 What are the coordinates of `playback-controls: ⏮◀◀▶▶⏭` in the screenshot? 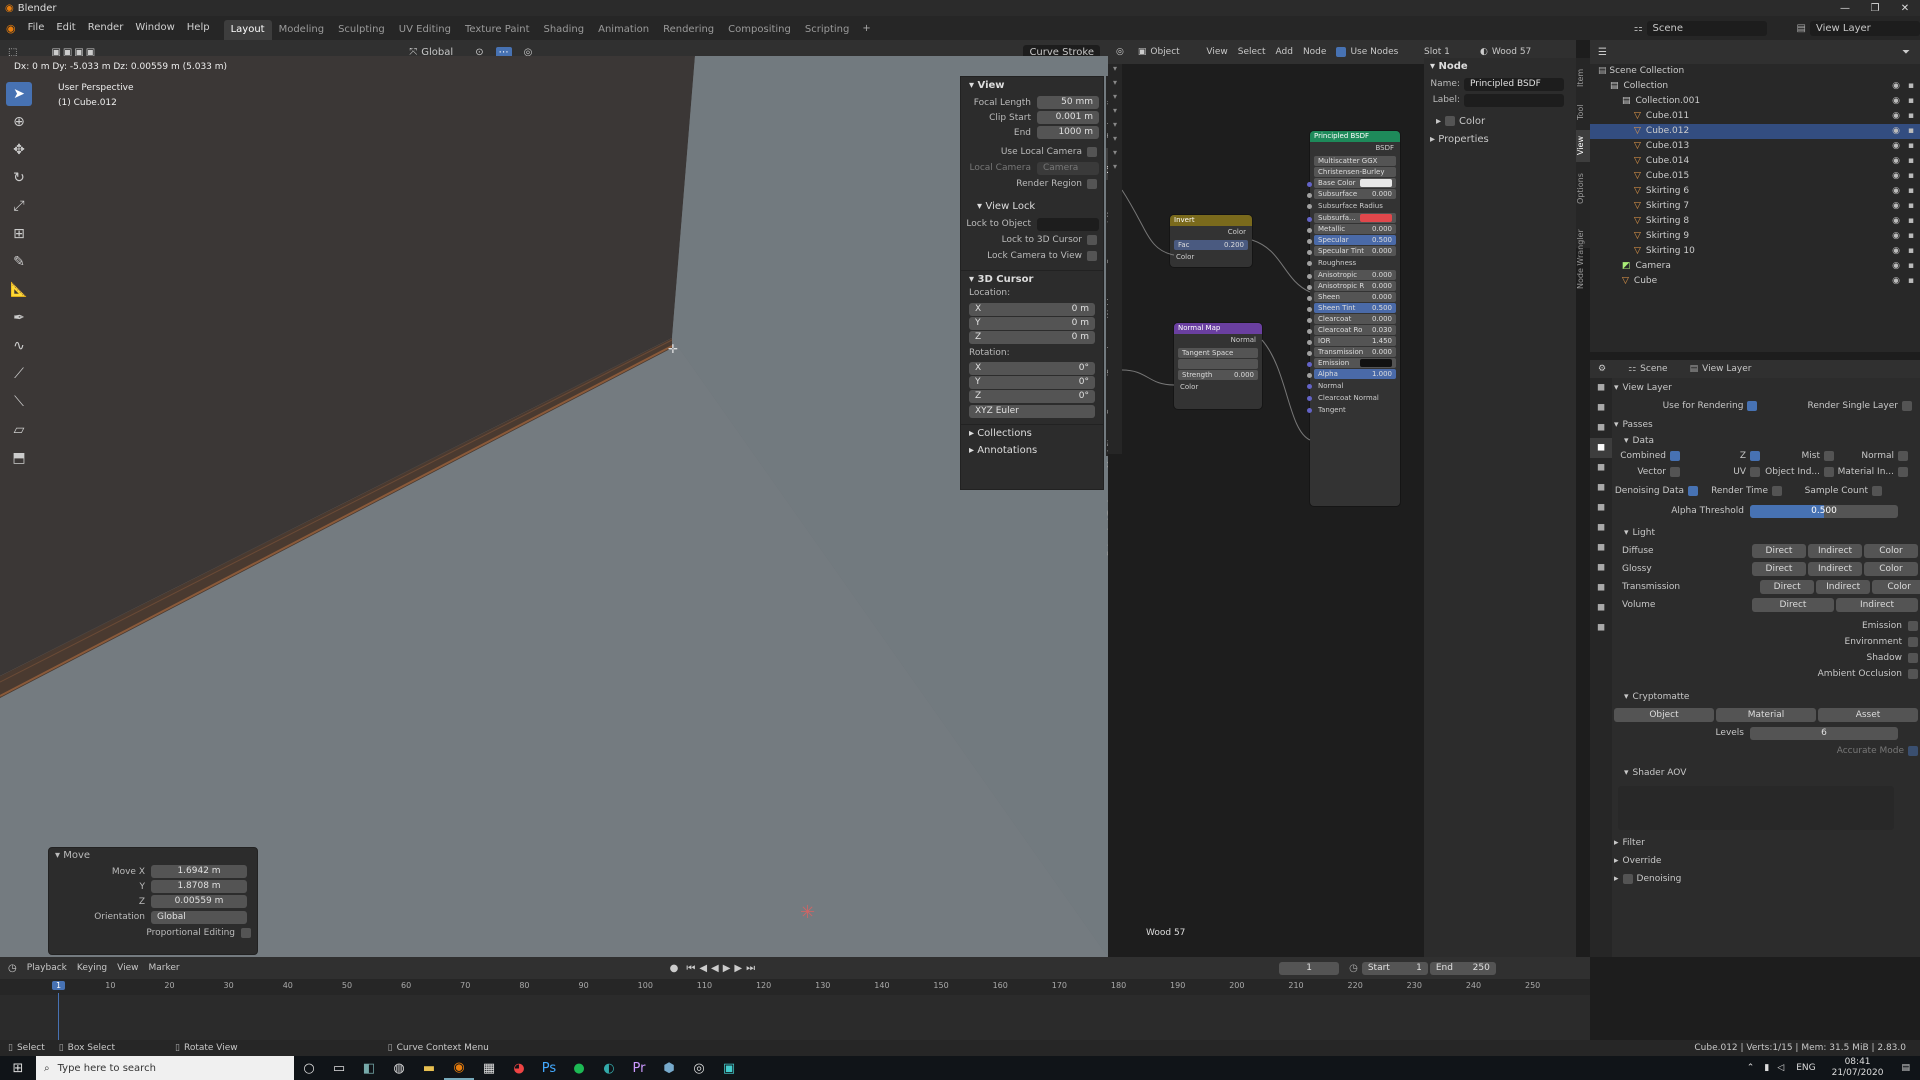 It's located at (722, 968).